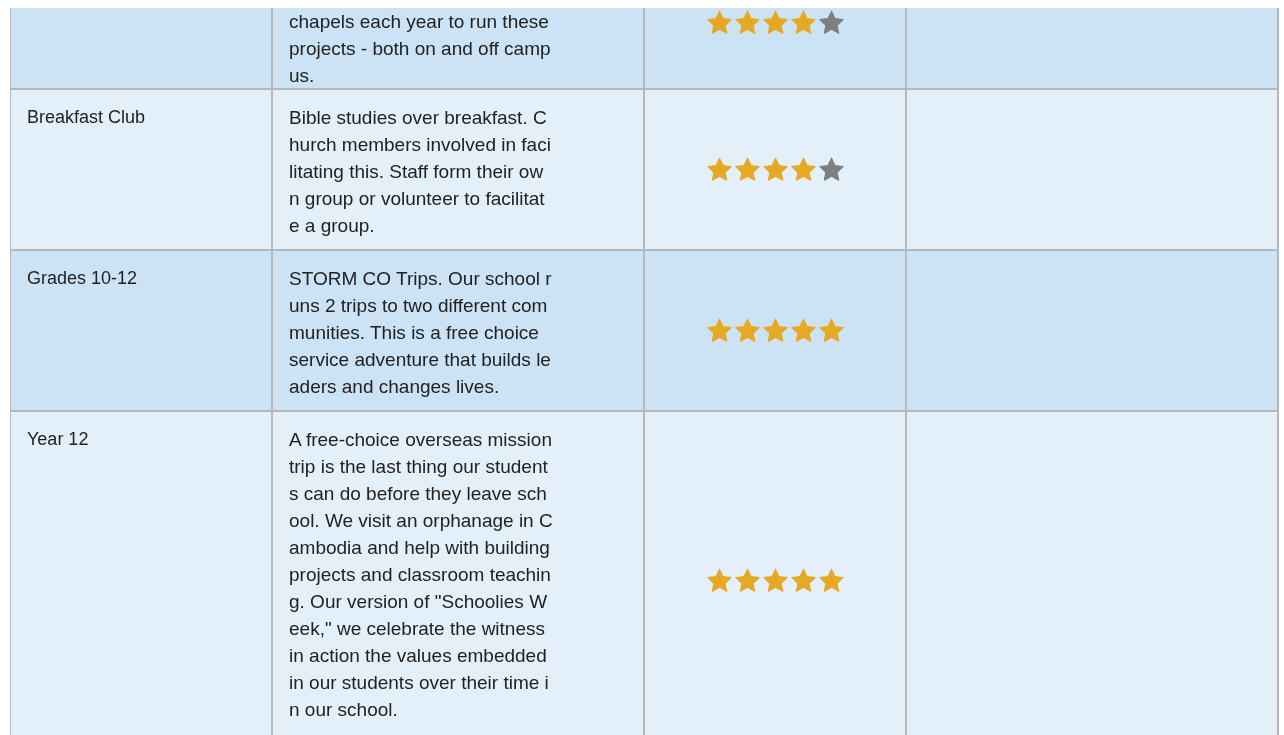  Describe the element at coordinates (420, 172) in the screenshot. I see `description-text: Bible studies over breakfast. Church members involved in facilitating this. Staff form their own group or volunteer to facilitate a group.` at that location.